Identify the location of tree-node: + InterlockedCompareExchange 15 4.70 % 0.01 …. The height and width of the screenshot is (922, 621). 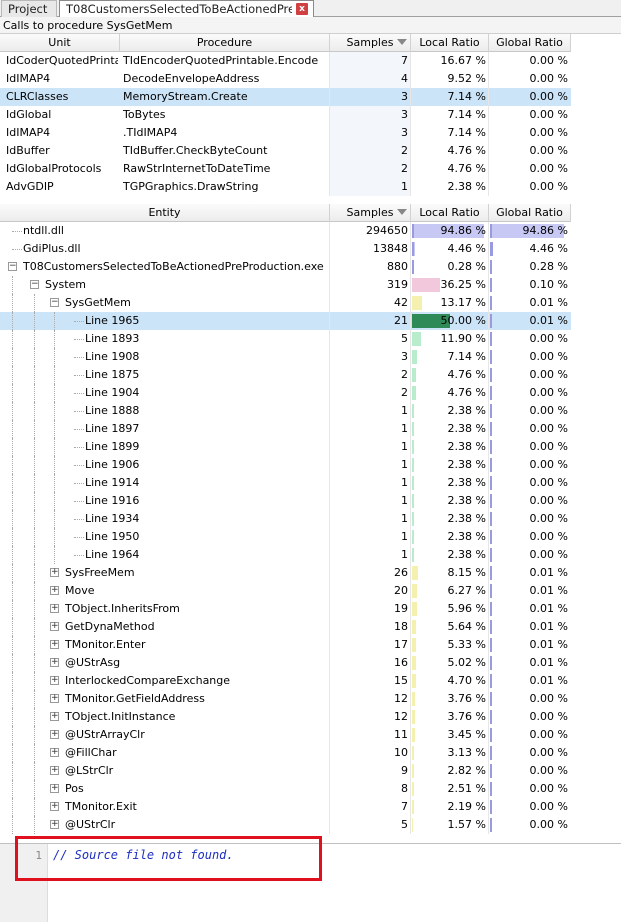
(285, 681).